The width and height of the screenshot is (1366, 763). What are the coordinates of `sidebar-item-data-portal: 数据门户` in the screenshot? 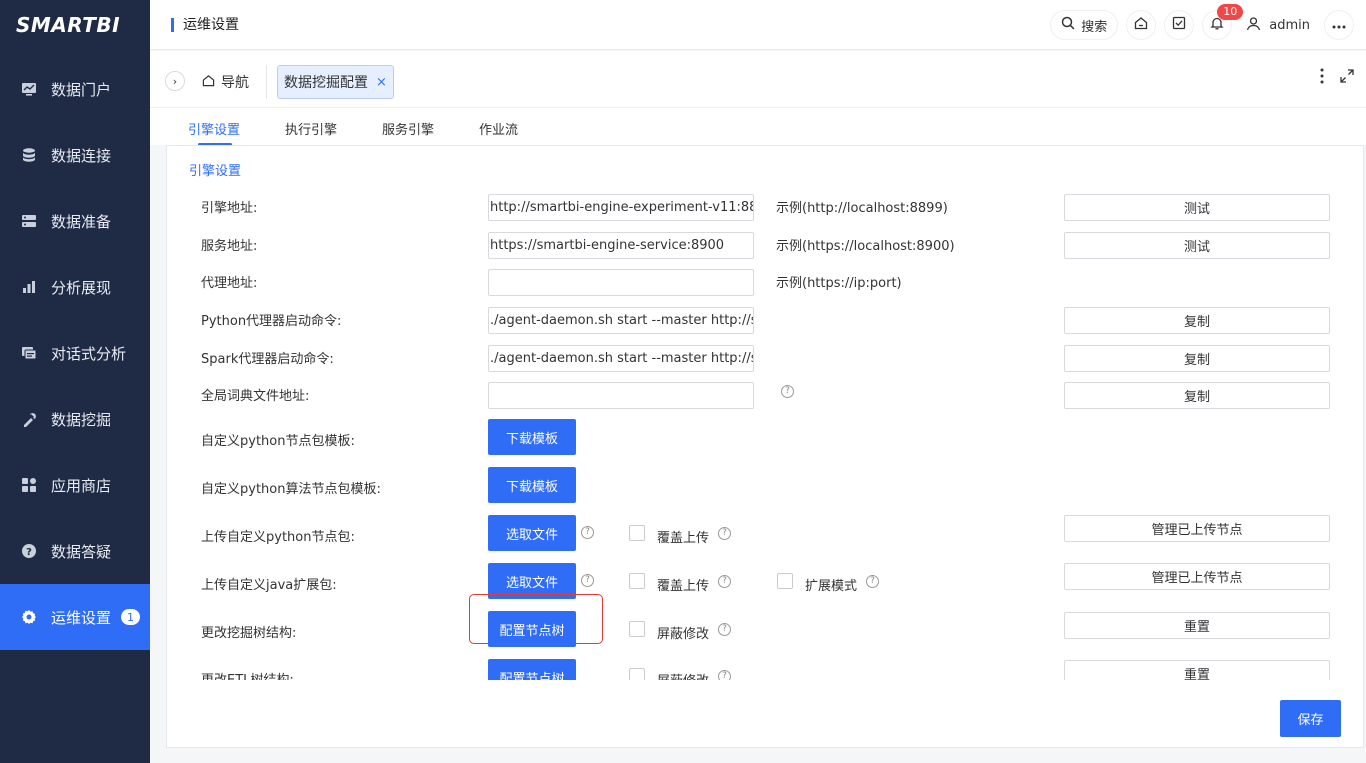 It's located at (75, 89).